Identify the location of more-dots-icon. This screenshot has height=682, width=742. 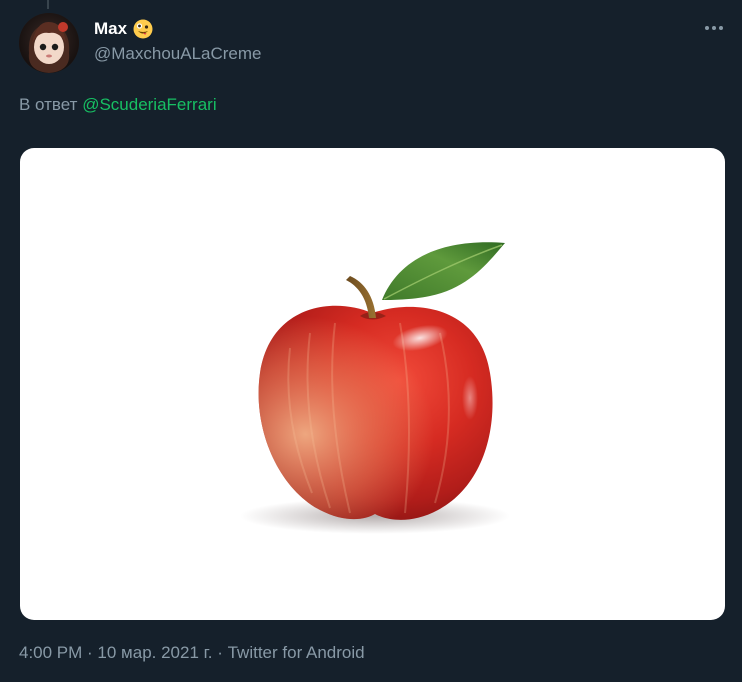
(714, 28).